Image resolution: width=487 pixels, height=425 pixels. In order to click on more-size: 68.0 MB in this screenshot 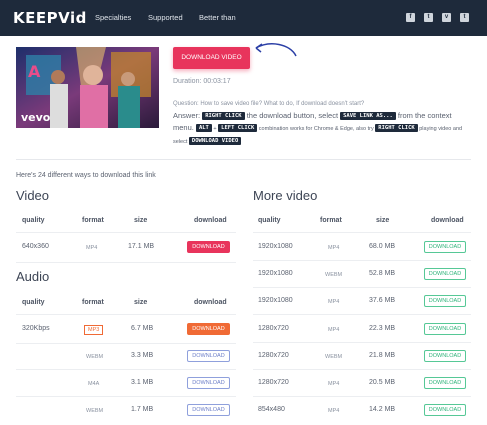, I will do `click(382, 246)`.